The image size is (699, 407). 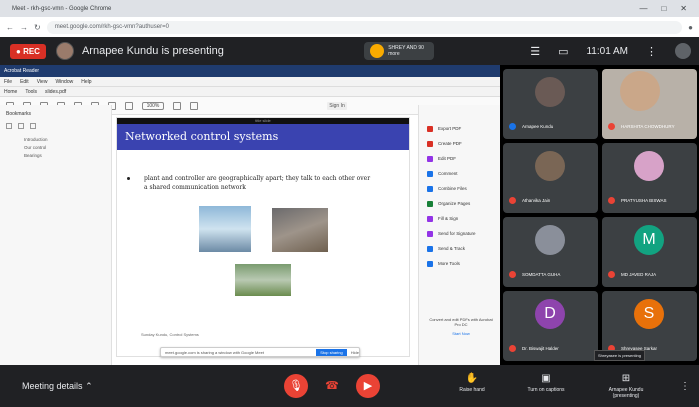 I want to click on slide-image-vehicle, so click(x=263, y=280).